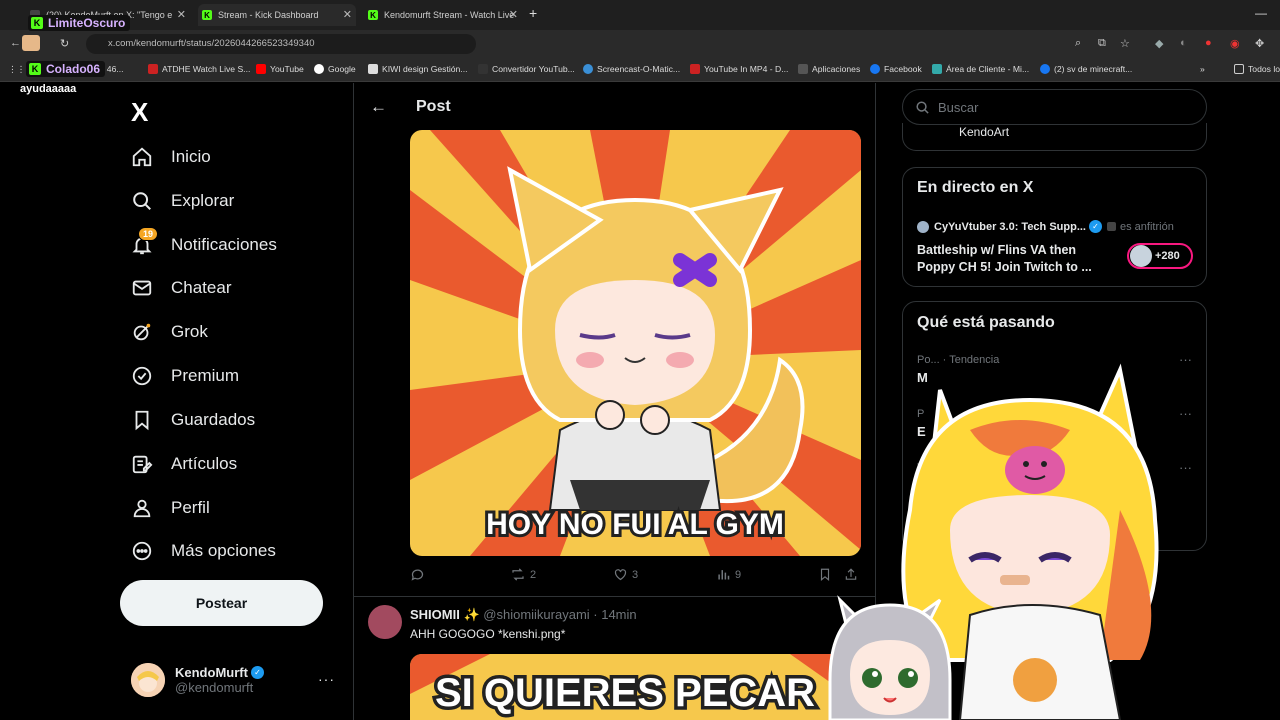 This screenshot has width=1280, height=720. Describe the element at coordinates (444, 15) in the screenshot. I see `browser-tab: K Kendomurft Stream - Watch Live ✕` at that location.